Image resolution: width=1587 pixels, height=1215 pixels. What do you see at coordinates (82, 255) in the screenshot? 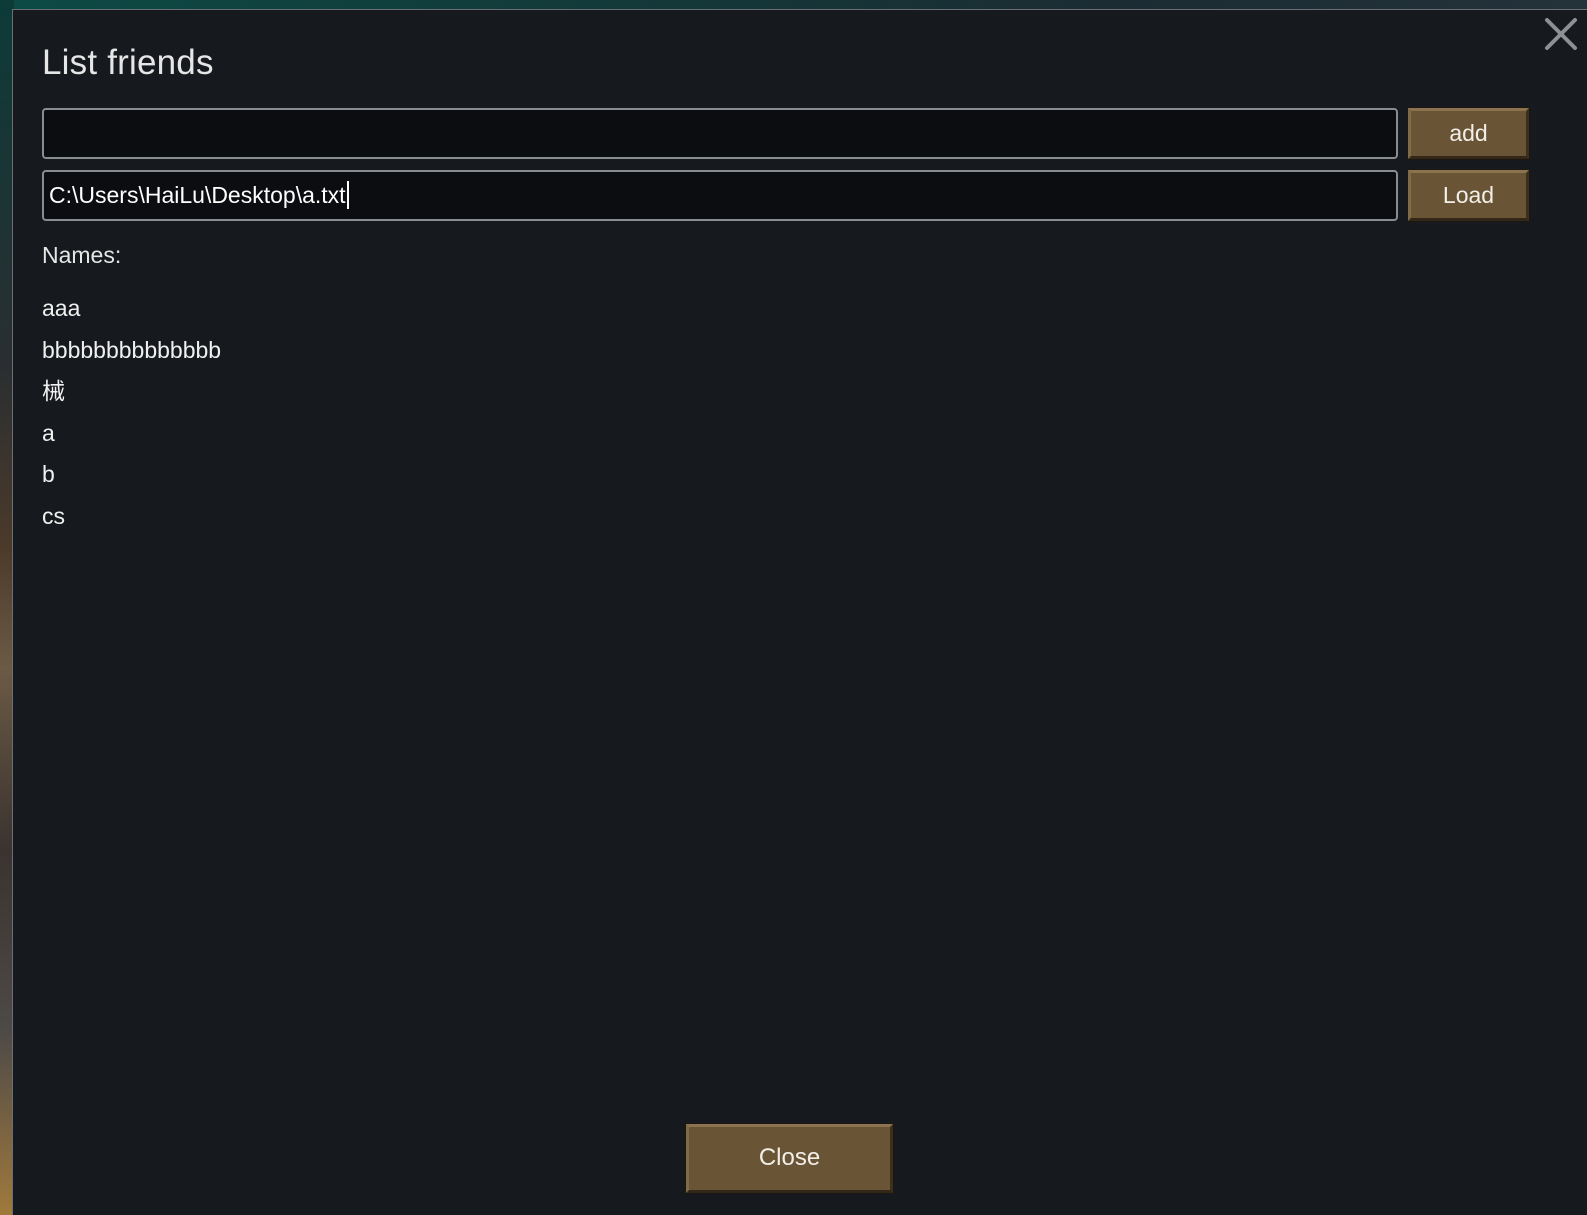
I see `names-label: Names:` at bounding box center [82, 255].